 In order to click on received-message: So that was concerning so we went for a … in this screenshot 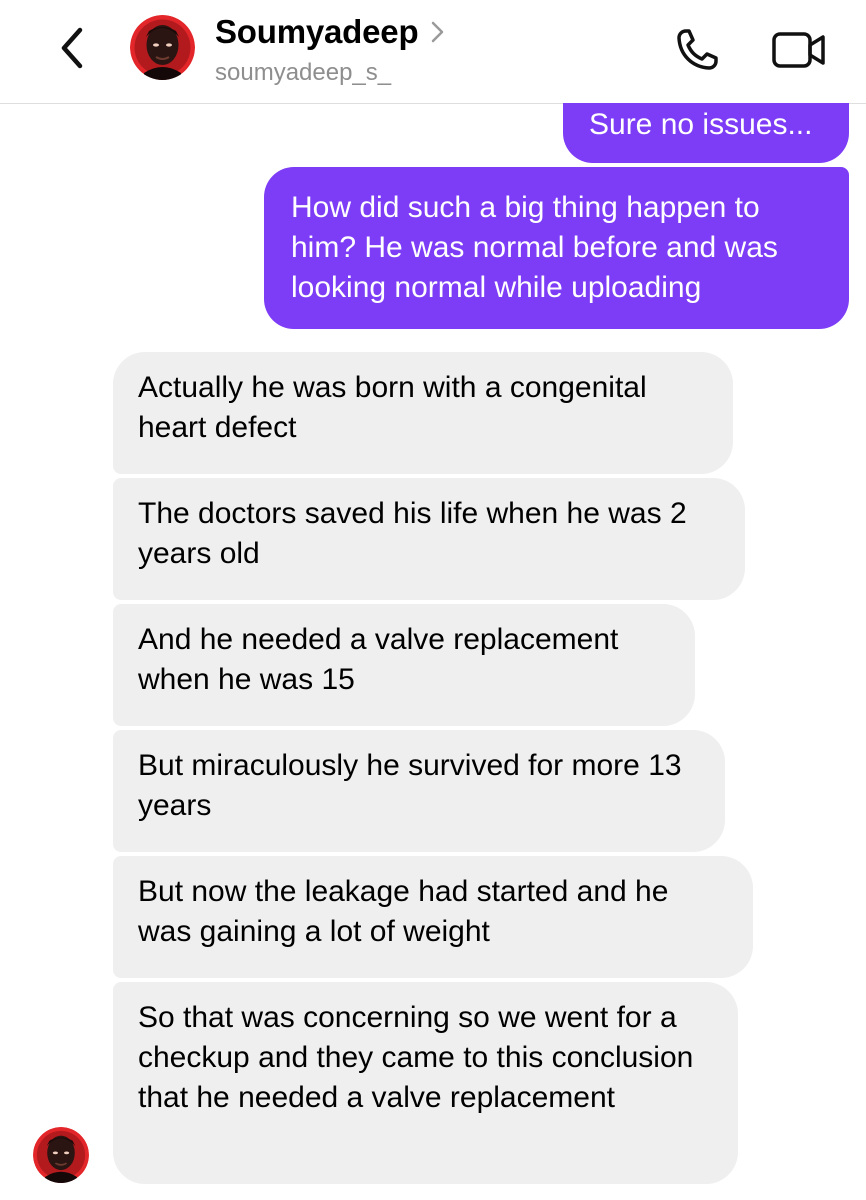, I will do `click(425, 1083)`.